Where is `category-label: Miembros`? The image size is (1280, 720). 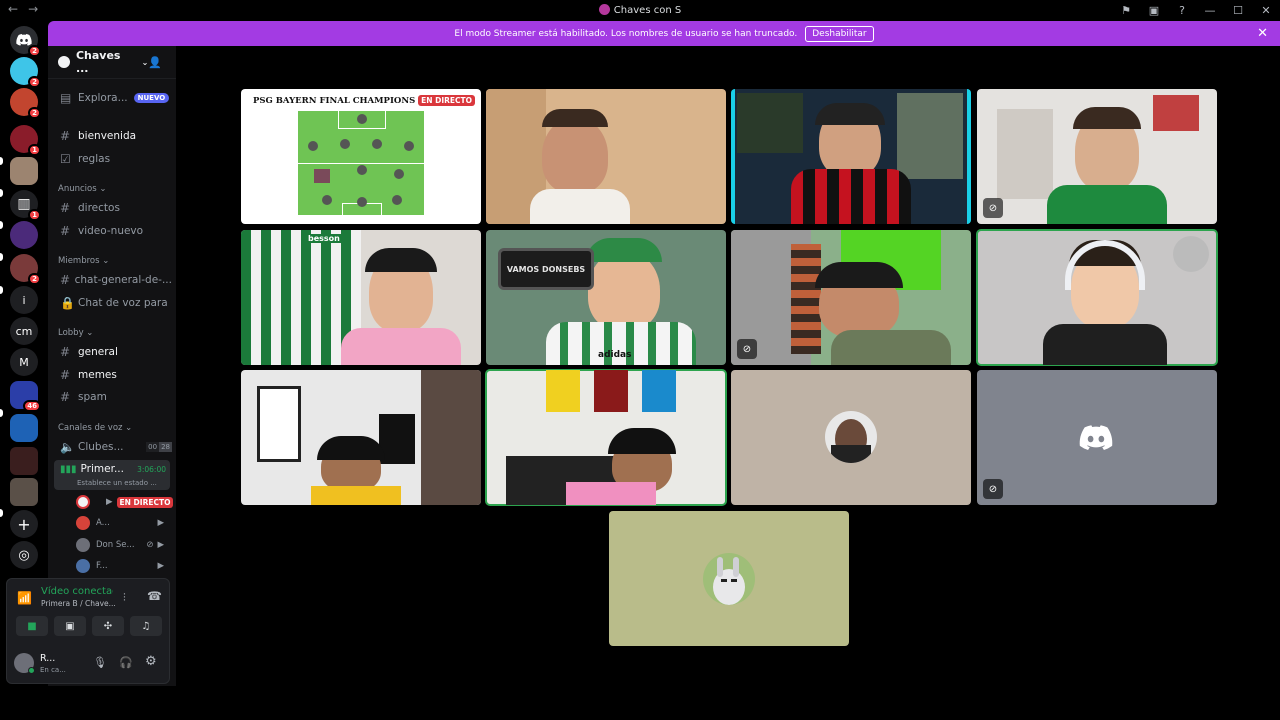 category-label: Miembros is located at coordinates (79, 261).